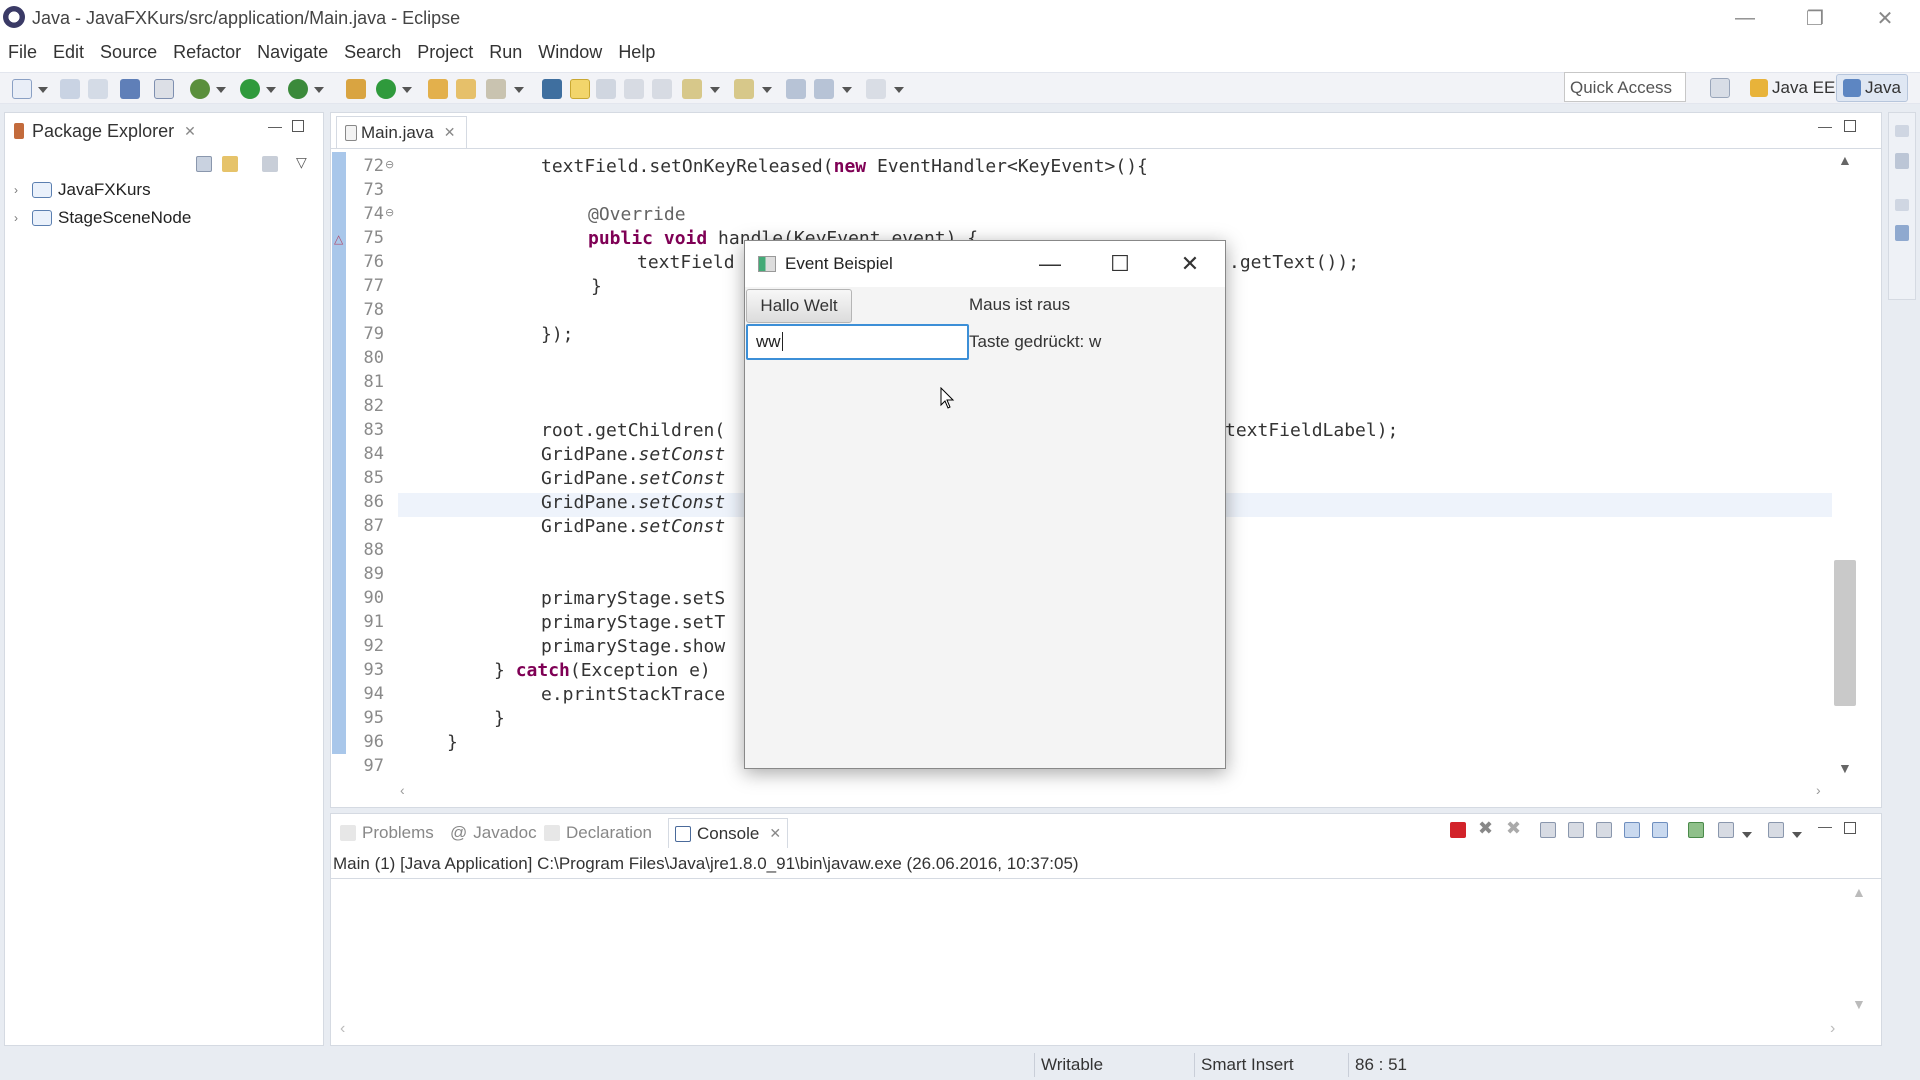  I want to click on clear-console-icon, so click(1548, 830).